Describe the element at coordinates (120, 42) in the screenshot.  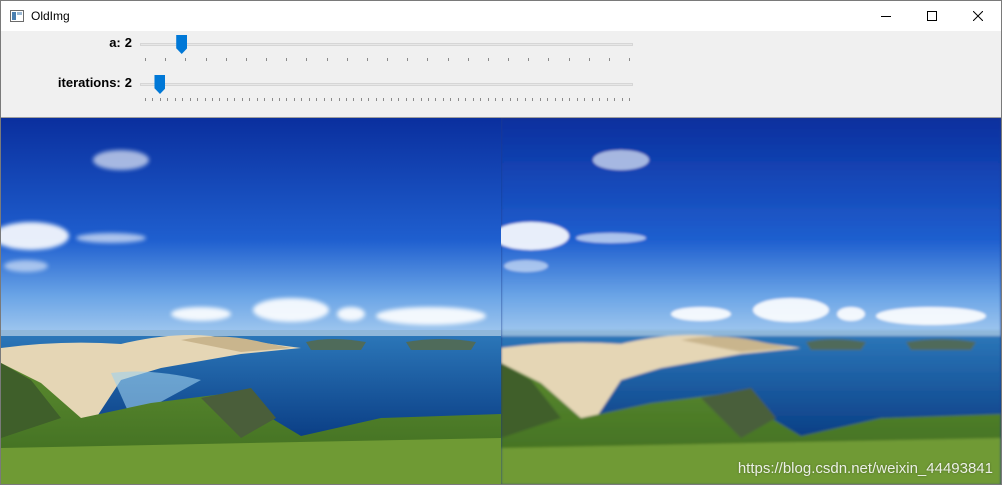
I see `slider-label-a: a: 2` at that location.